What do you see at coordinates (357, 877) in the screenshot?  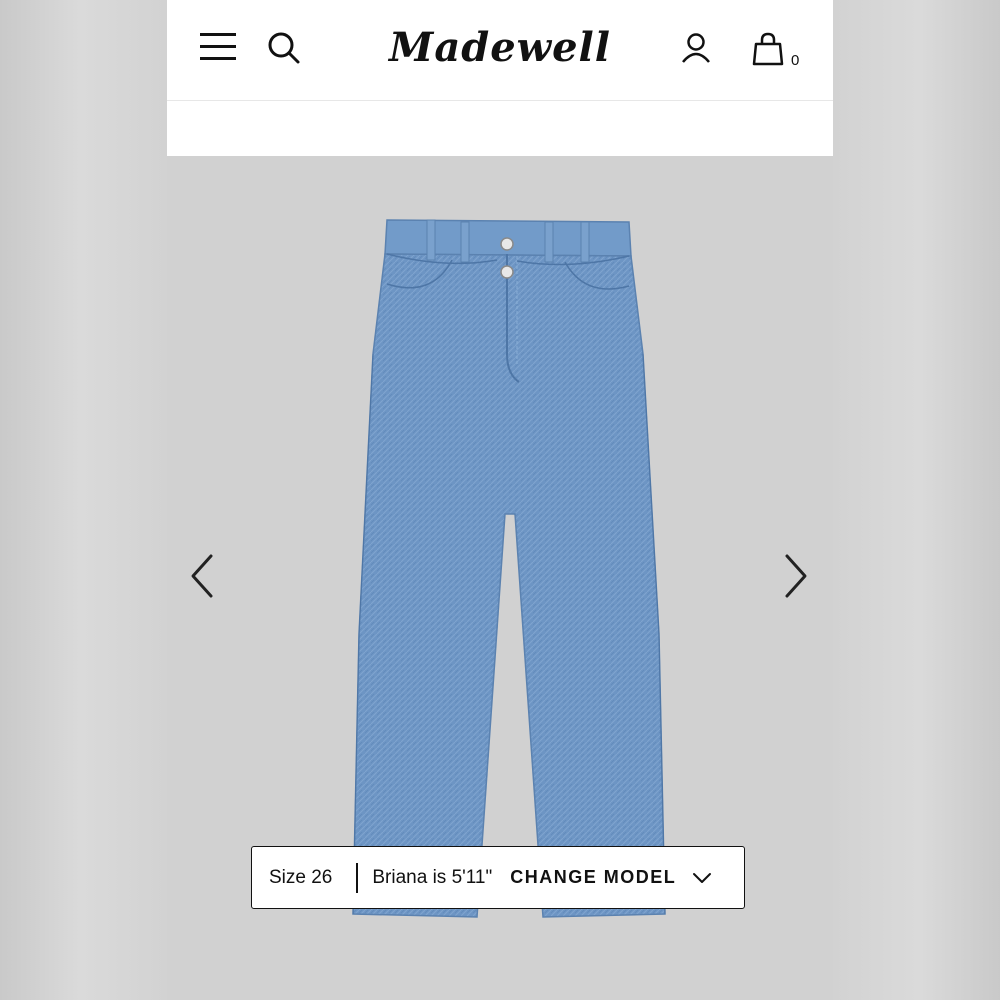 I see `divider` at bounding box center [357, 877].